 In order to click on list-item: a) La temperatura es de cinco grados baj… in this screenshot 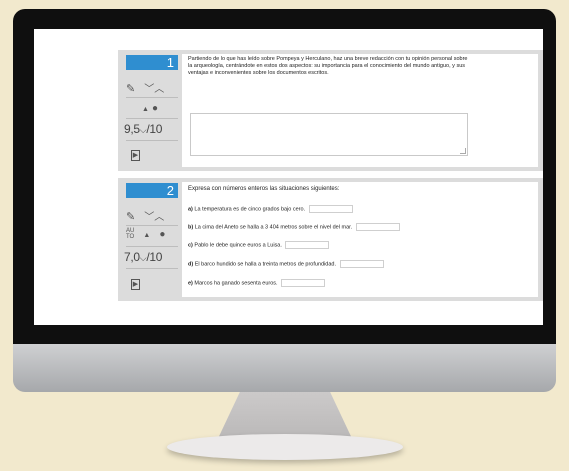, I will do `click(270, 209)`.